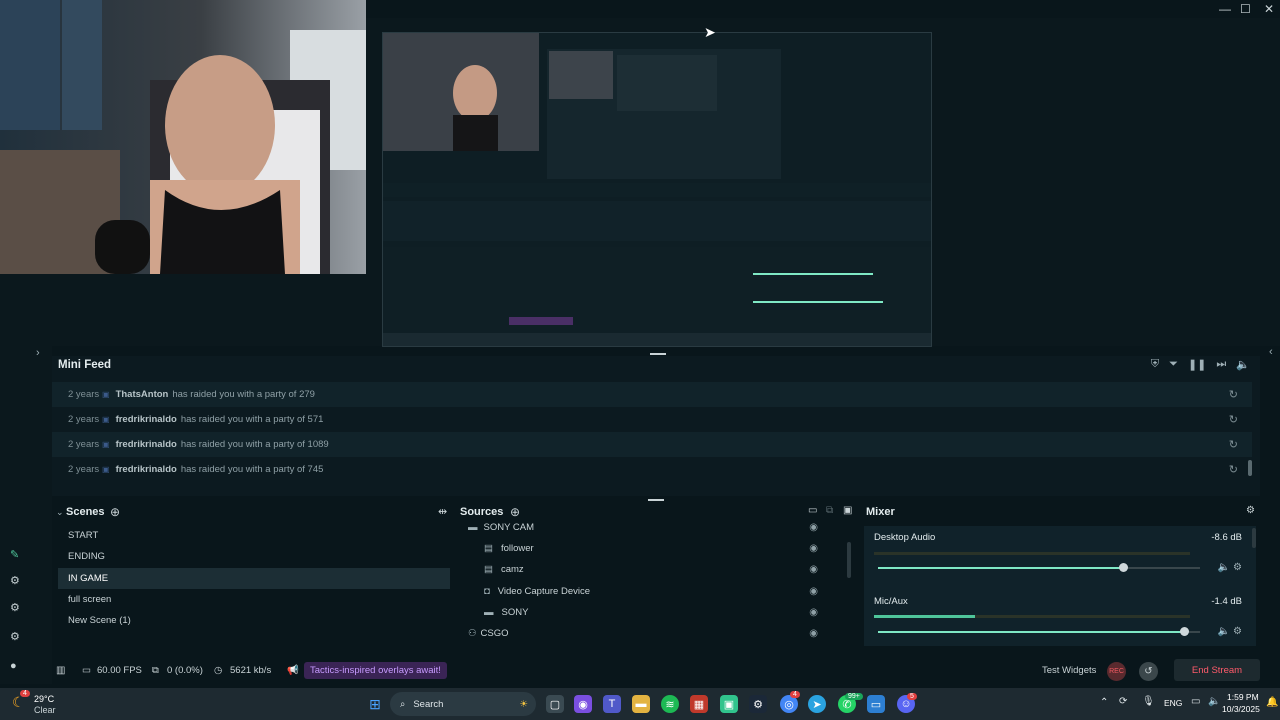  Describe the element at coordinates (44, 699) in the screenshot. I see `weather-temp: 29°C` at that location.